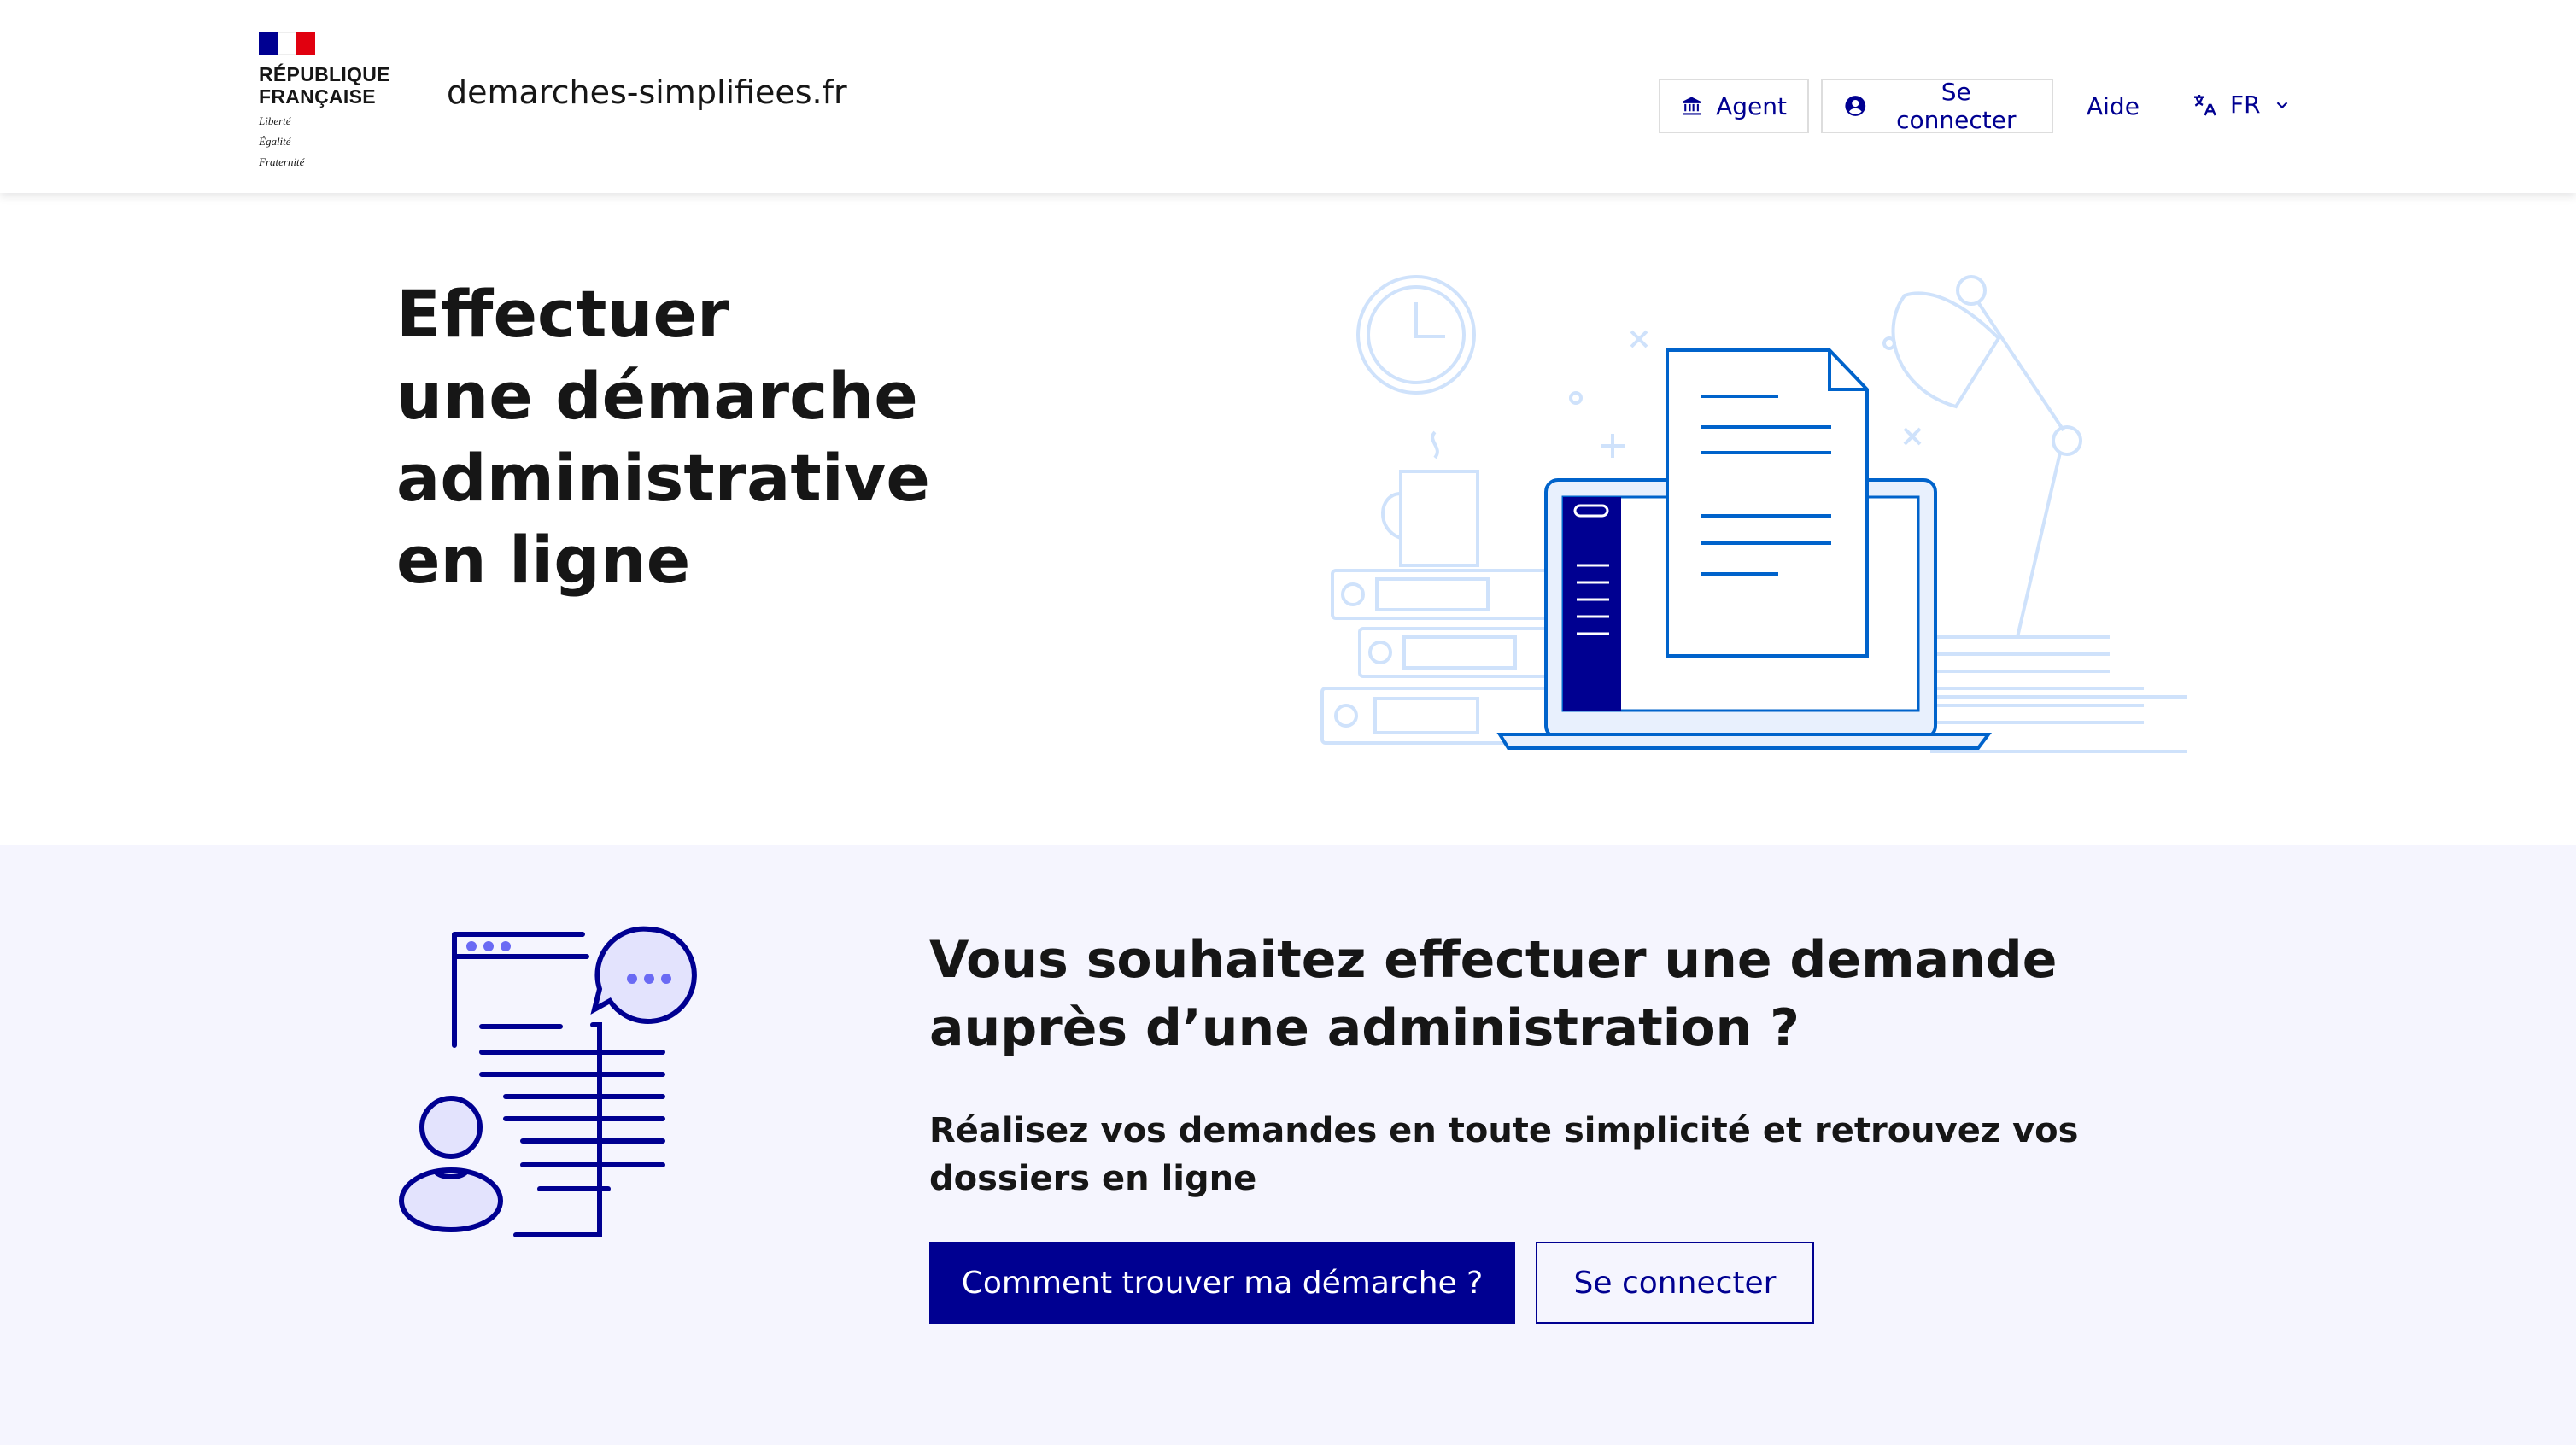 The height and width of the screenshot is (1445, 2576). I want to click on header-connect-button: Se connecter, so click(1937, 106).